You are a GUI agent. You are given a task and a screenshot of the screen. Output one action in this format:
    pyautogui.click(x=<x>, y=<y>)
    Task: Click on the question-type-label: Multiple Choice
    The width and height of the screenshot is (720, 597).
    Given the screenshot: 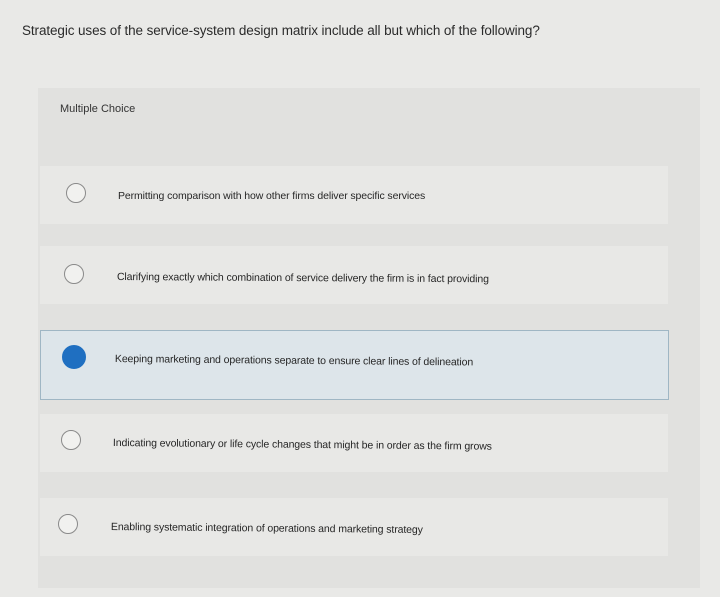 What is the action you would take?
    pyautogui.click(x=98, y=109)
    